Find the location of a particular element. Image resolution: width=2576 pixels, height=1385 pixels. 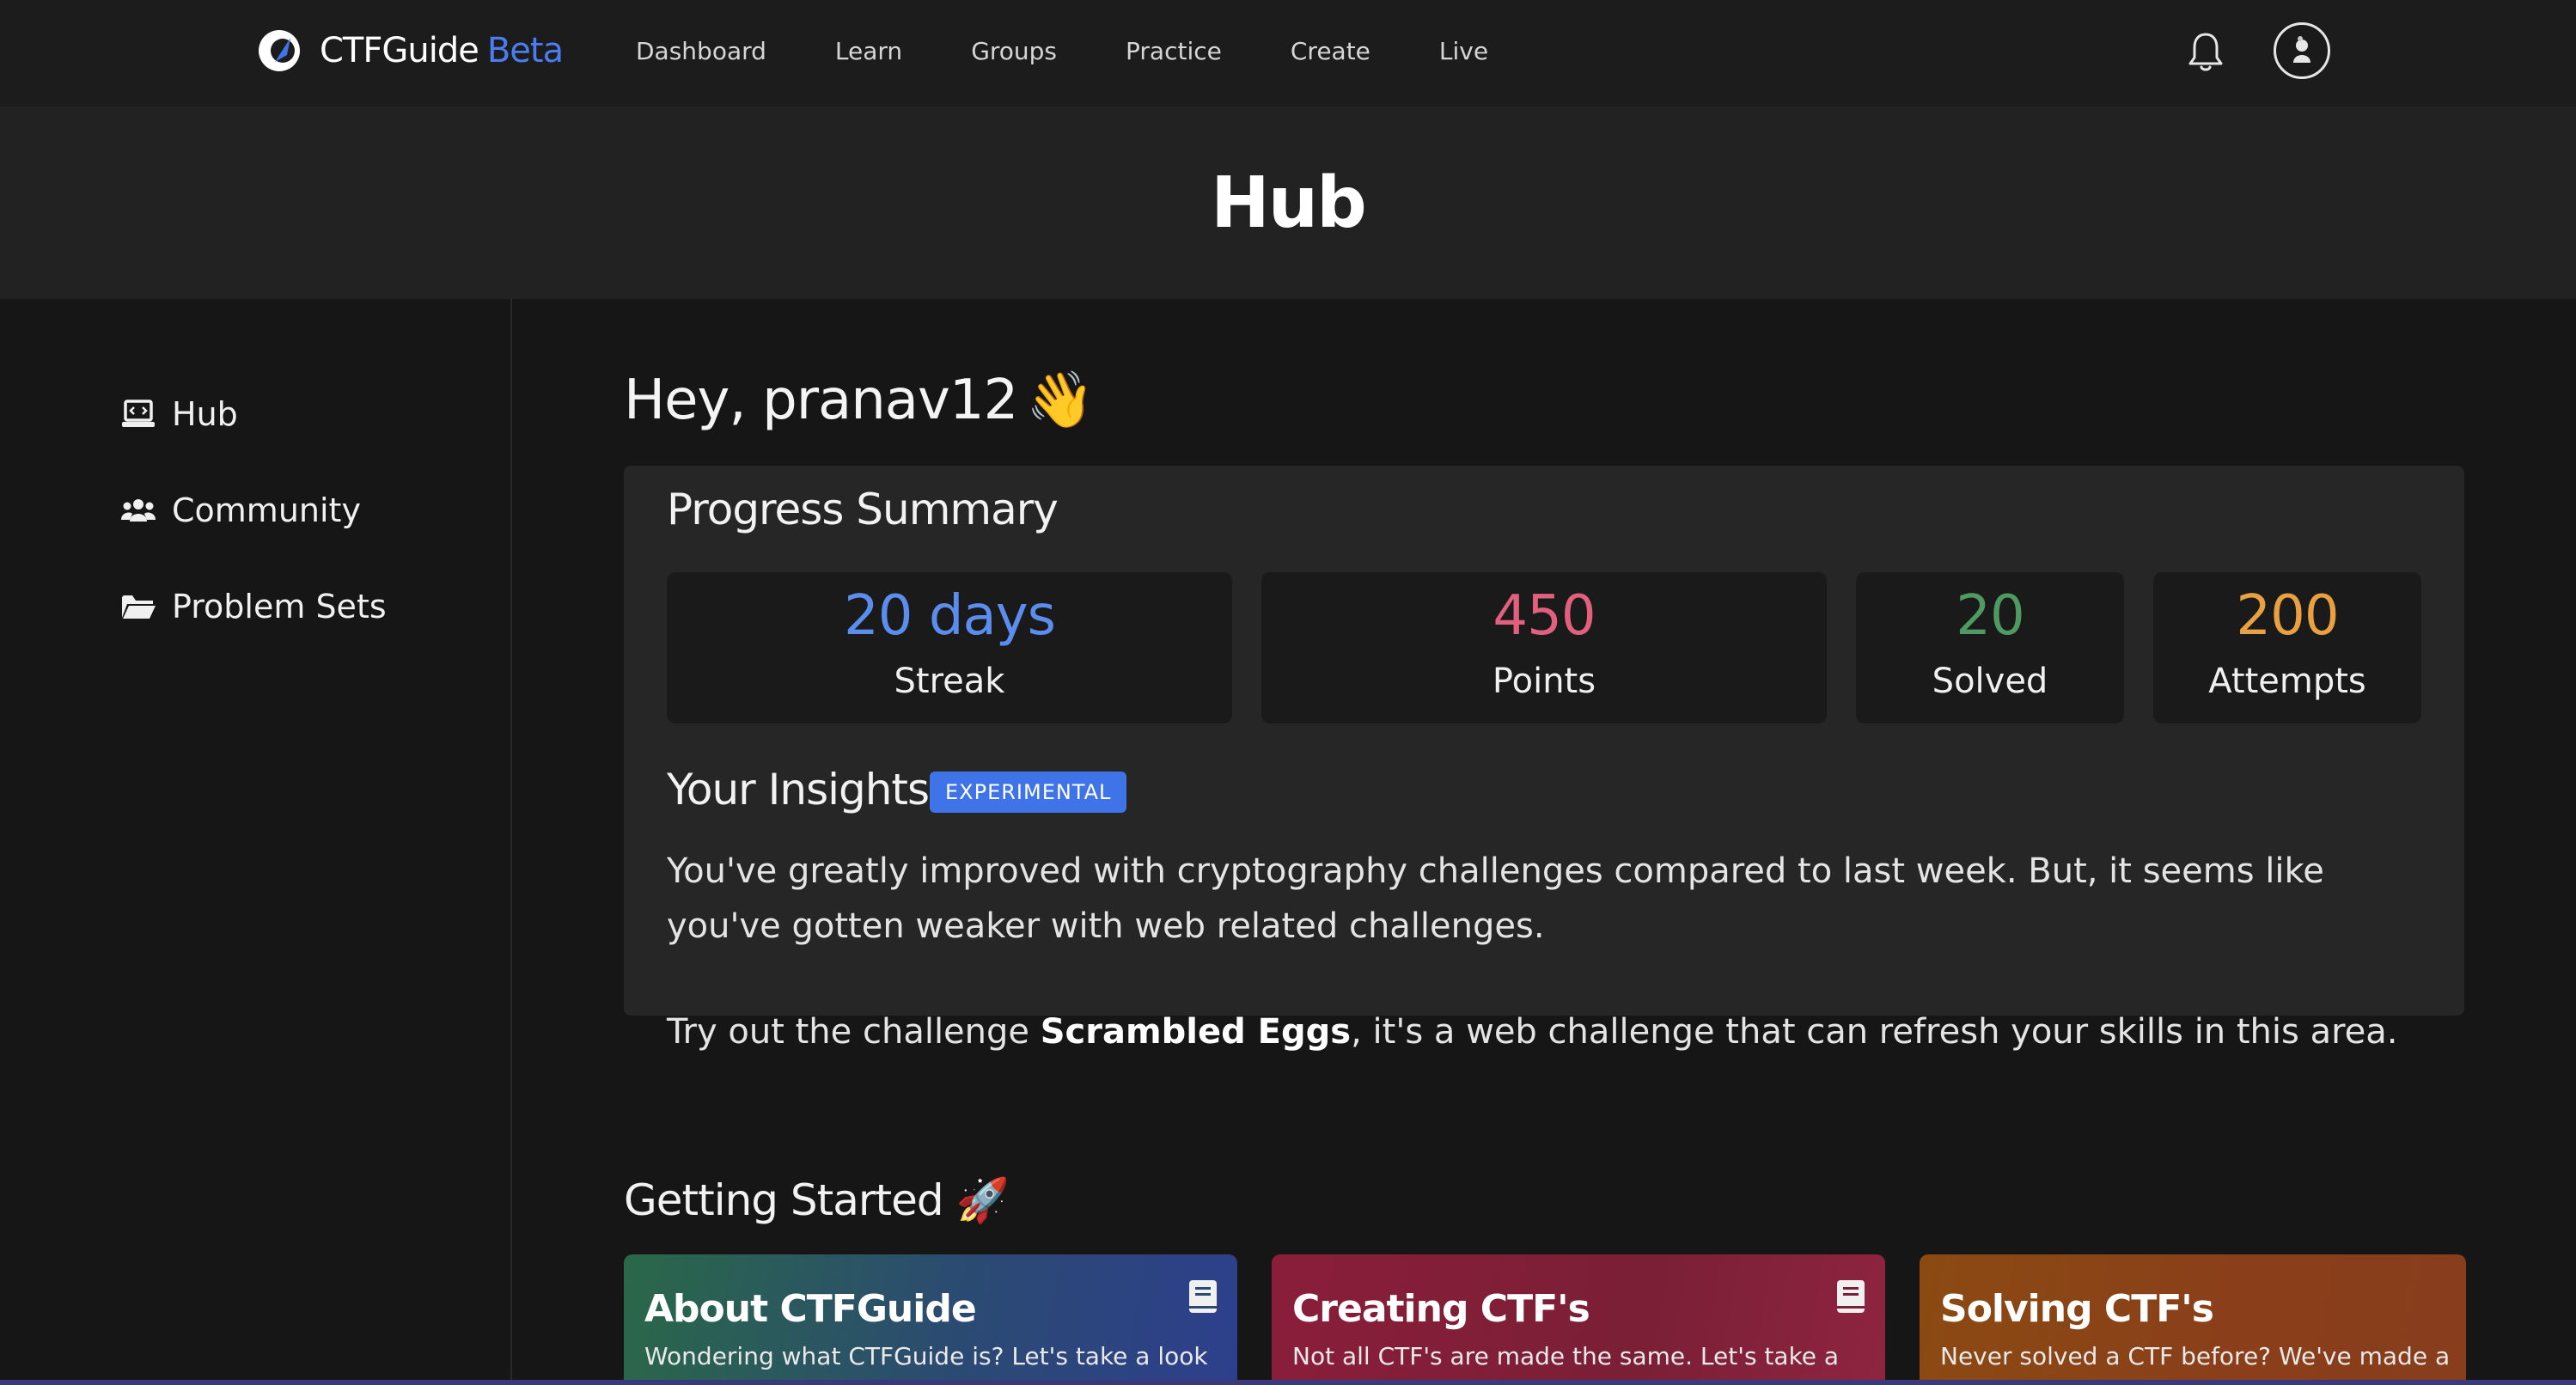

brand-beta-tag: Beta is located at coordinates (525, 51).